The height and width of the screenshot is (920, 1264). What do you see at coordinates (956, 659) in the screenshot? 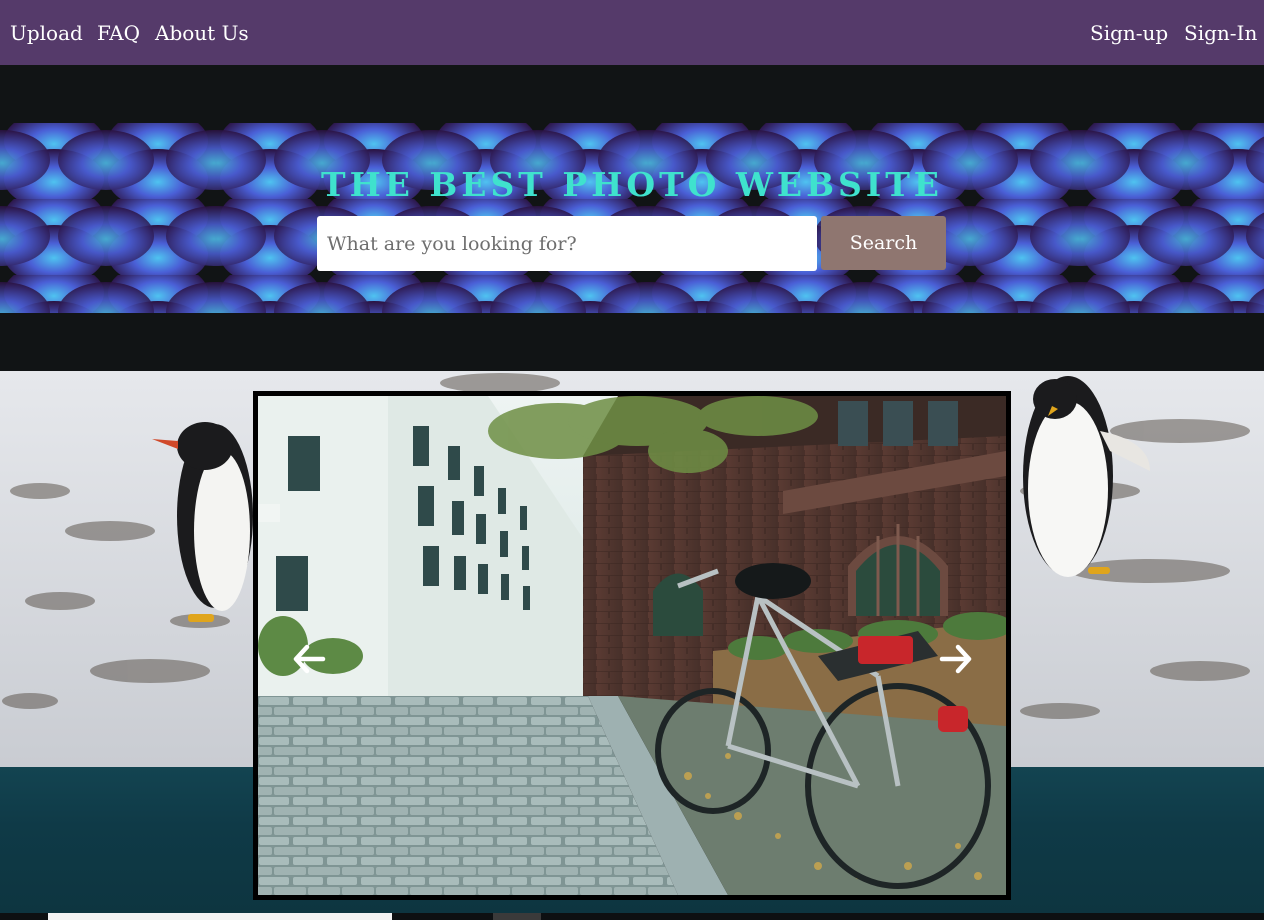
I see `arrow-right-icon` at bounding box center [956, 659].